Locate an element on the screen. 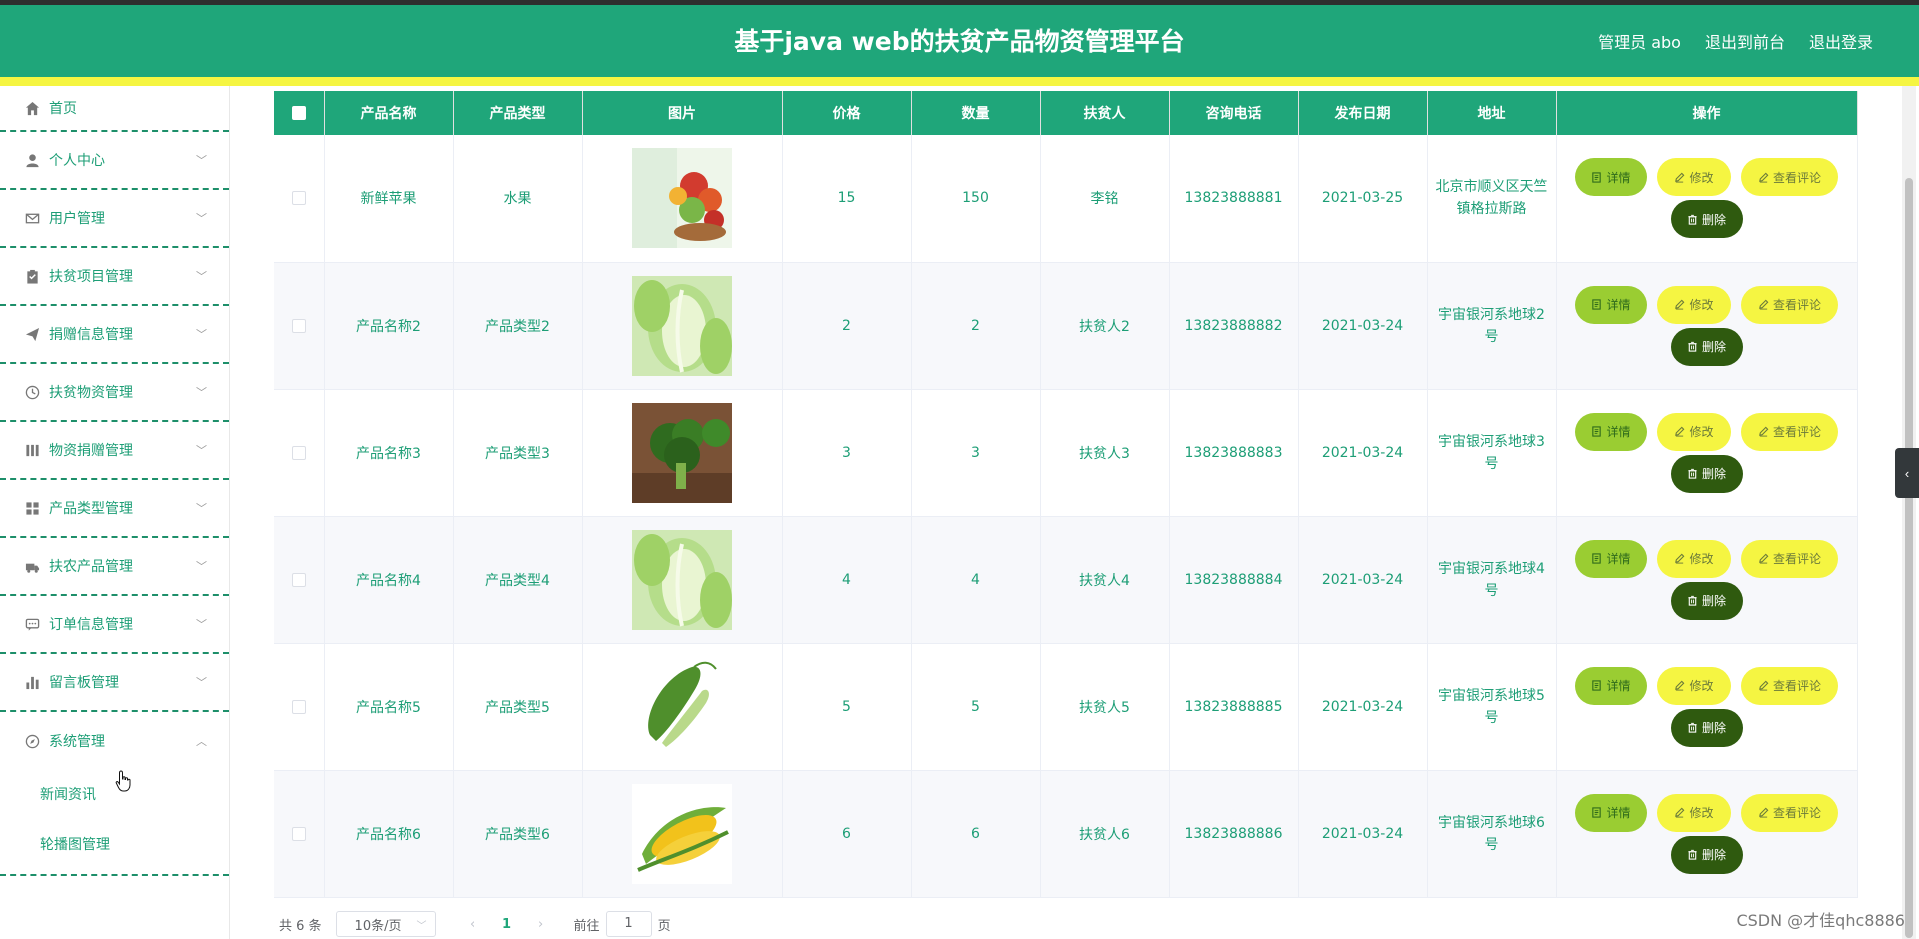 This screenshot has height=939, width=1919. sidebar-item-product-type: 产品类型管理 ﹀ is located at coordinates (114, 509).